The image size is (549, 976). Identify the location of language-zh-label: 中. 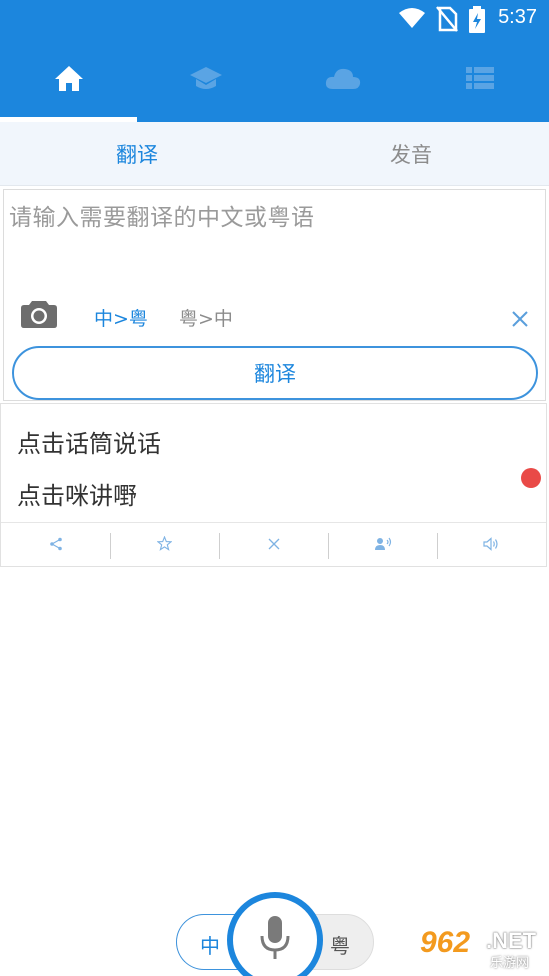
(210, 944).